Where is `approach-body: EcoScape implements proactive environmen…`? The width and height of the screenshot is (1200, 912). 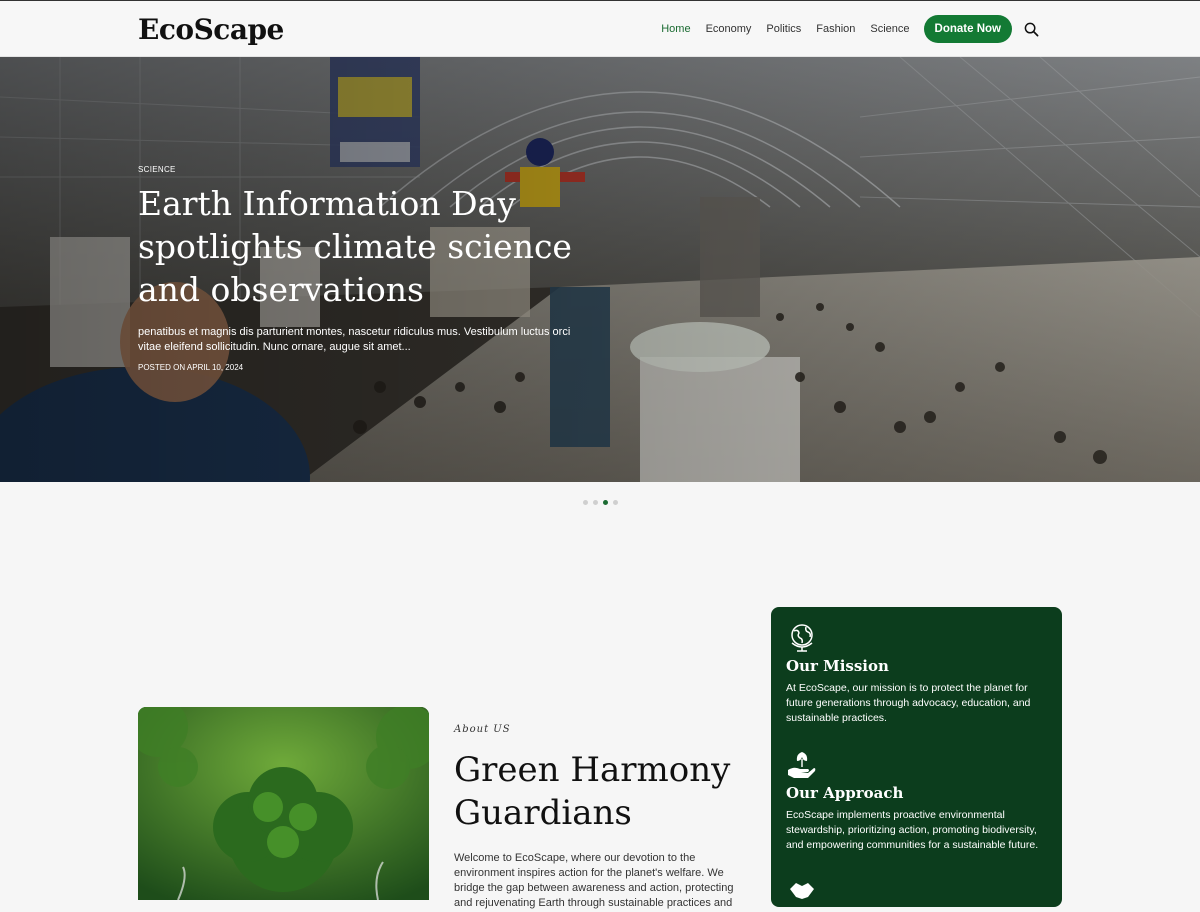 approach-body: EcoScape implements proactive environmen… is located at coordinates (912, 830).